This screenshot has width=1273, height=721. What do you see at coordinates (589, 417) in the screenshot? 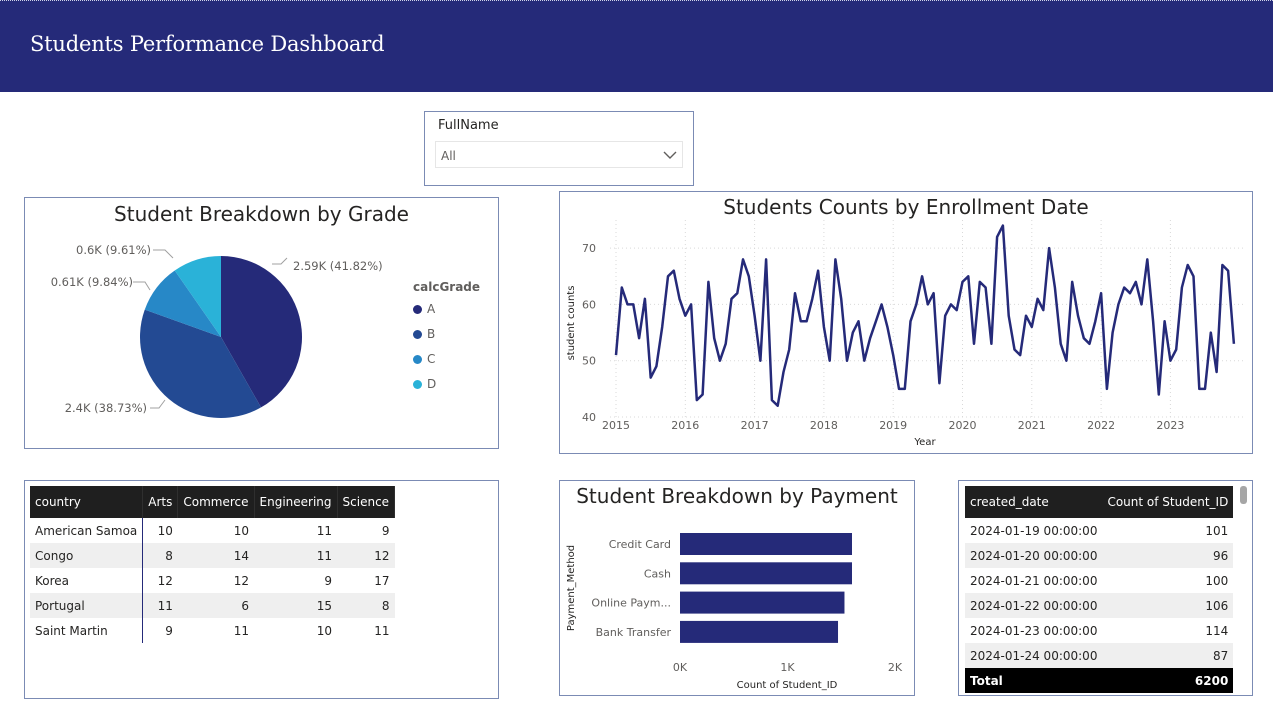
I see `line-y-tick: 40` at bounding box center [589, 417].